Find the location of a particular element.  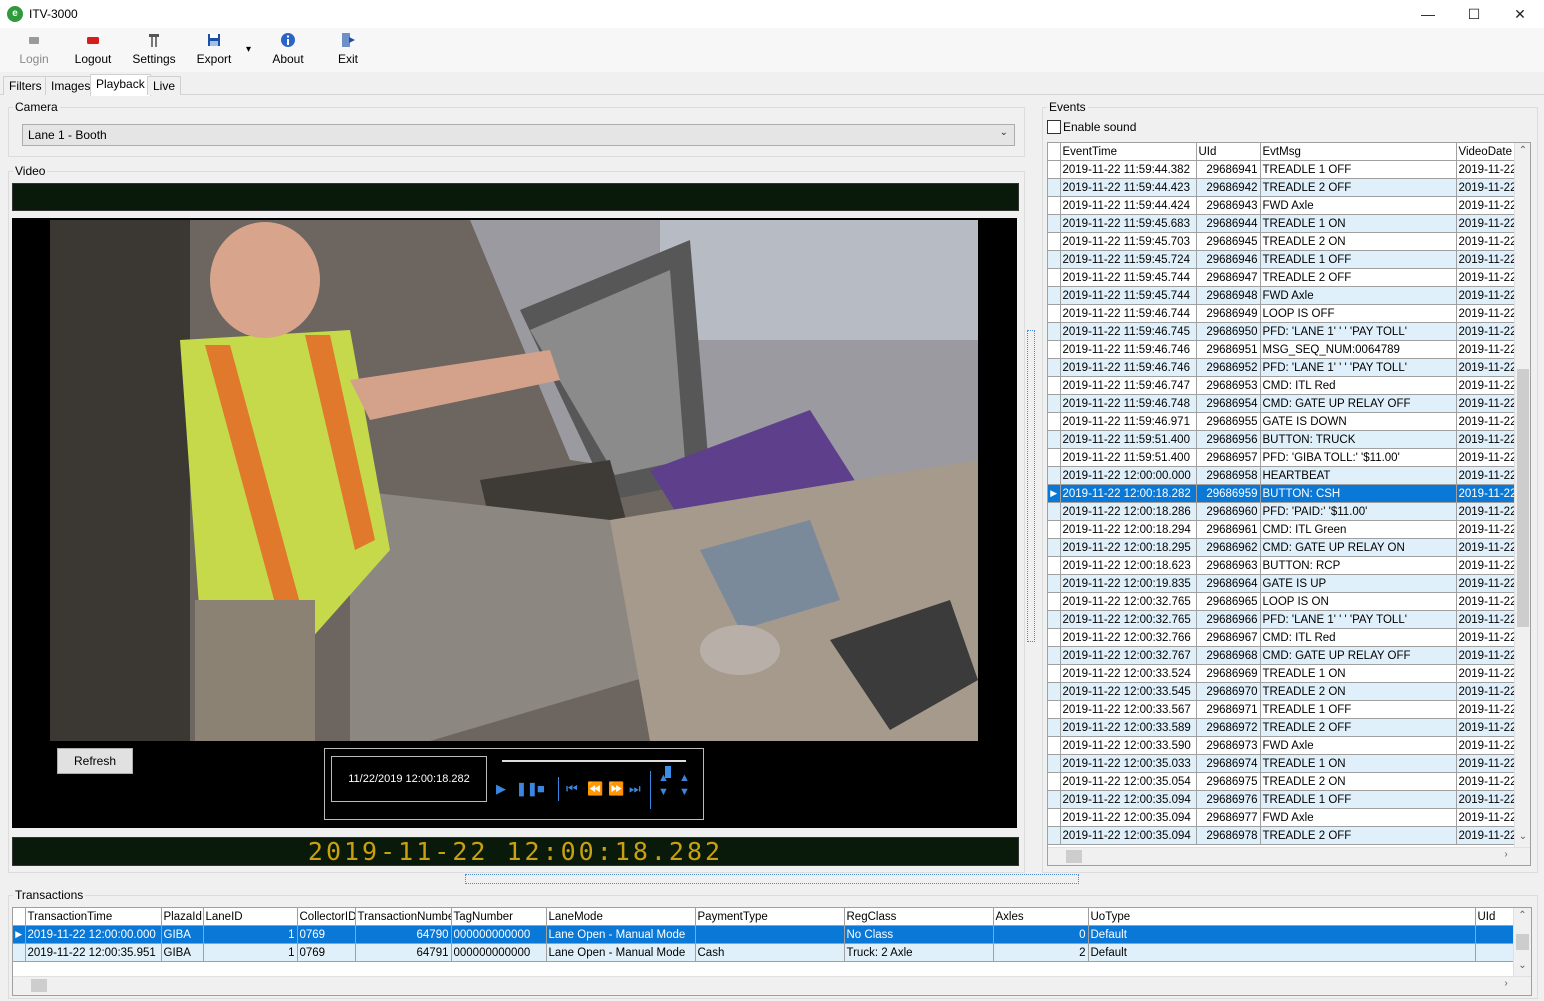

transactions-vertical-scrollbar: ⌃ ⌄ is located at coordinates (1522, 942).